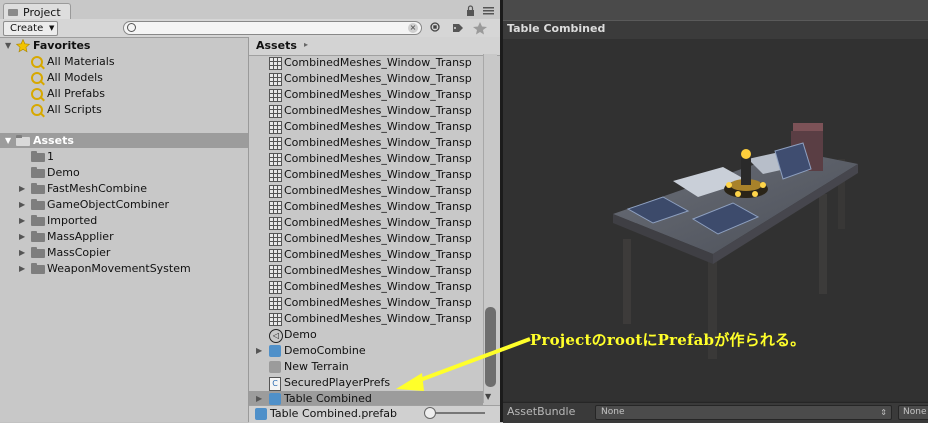 The image size is (928, 423). Describe the element at coordinates (613, 412) in the screenshot. I see `assetbundle-name-value: None` at that location.